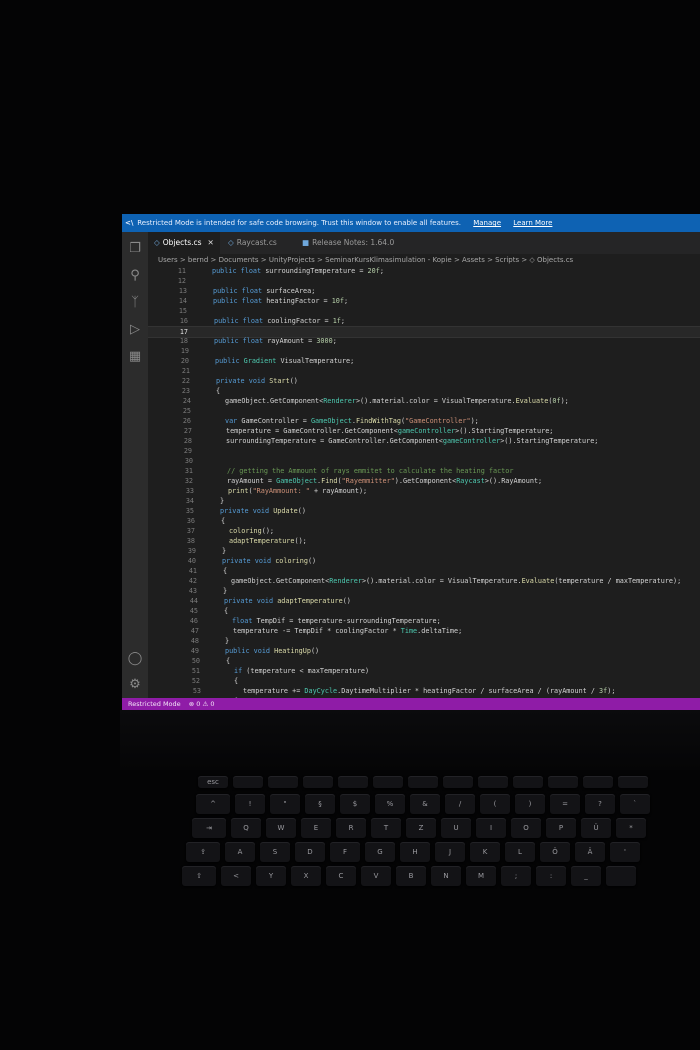  What do you see at coordinates (135, 303) in the screenshot?
I see `source-control-icon: ᛉ` at bounding box center [135, 303].